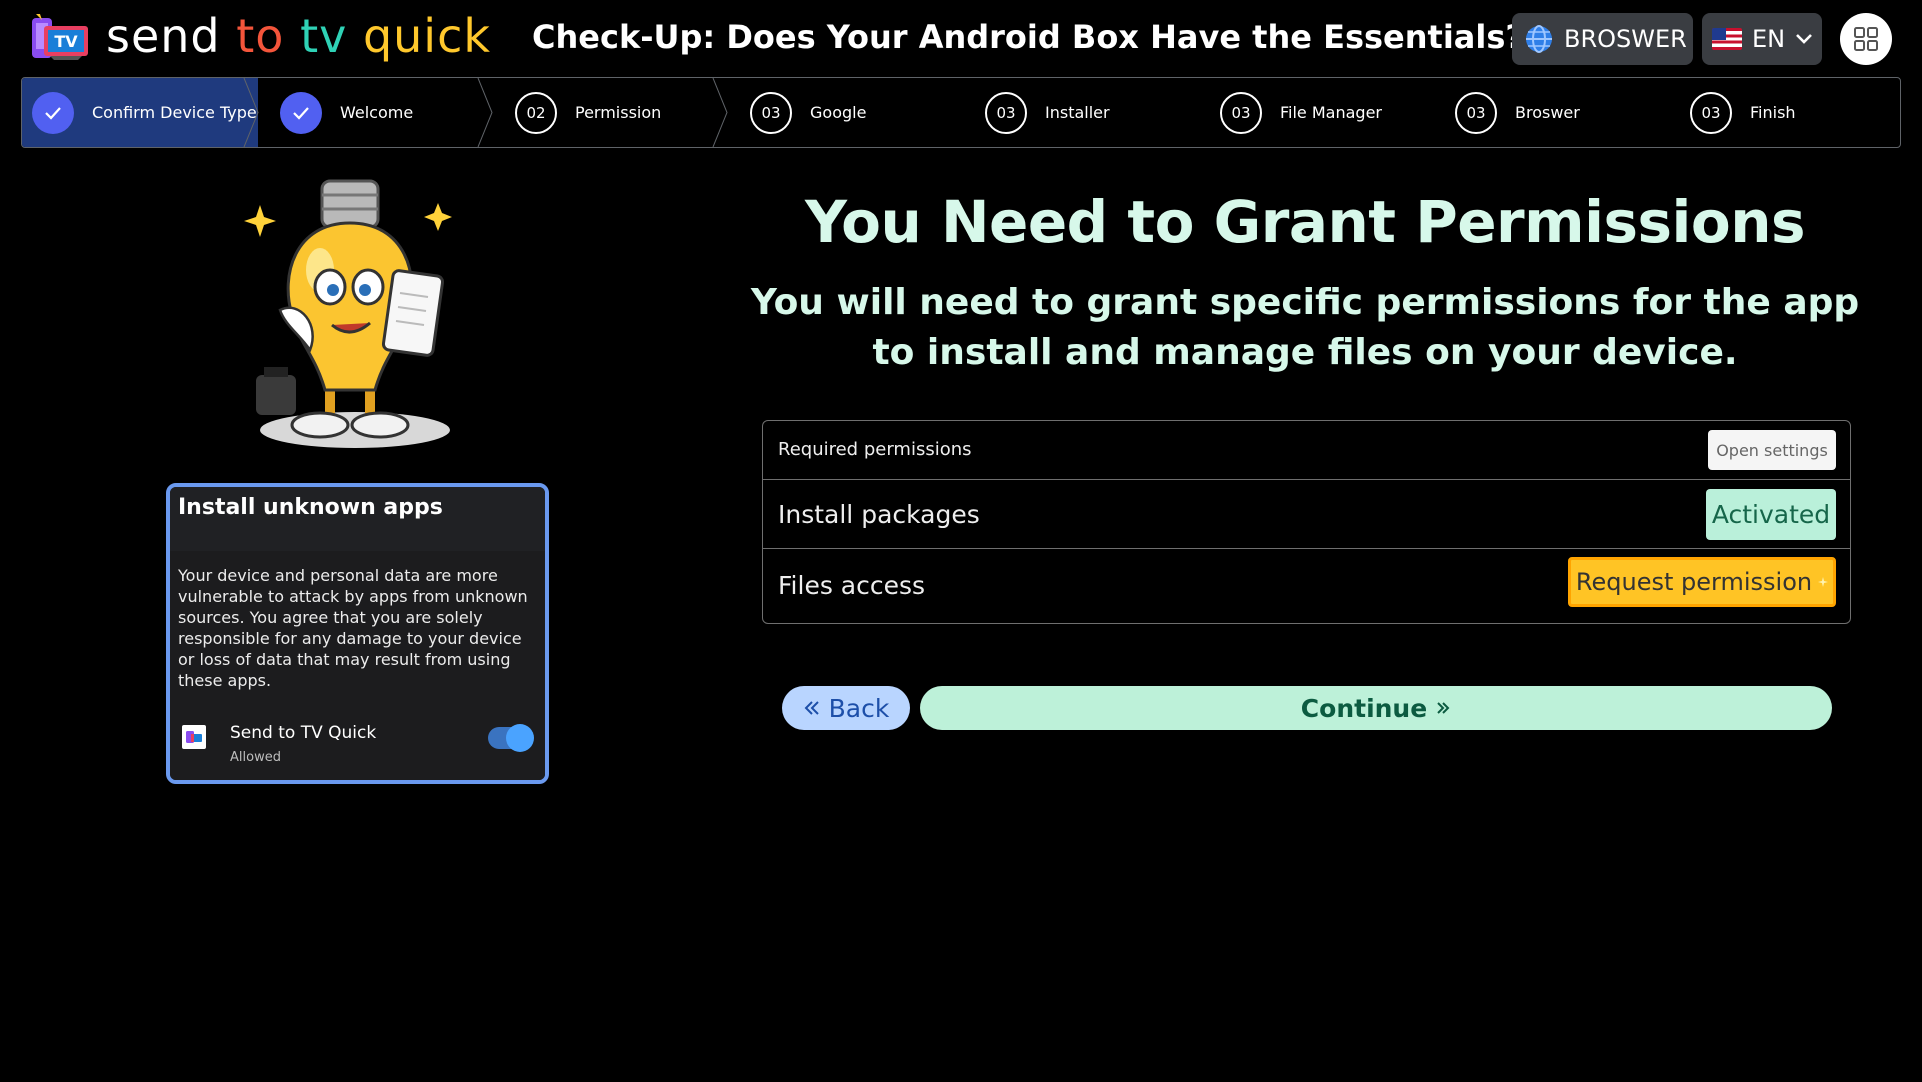 Image resolution: width=1922 pixels, height=1082 pixels. I want to click on apps-grid-icon, so click(1866, 39).